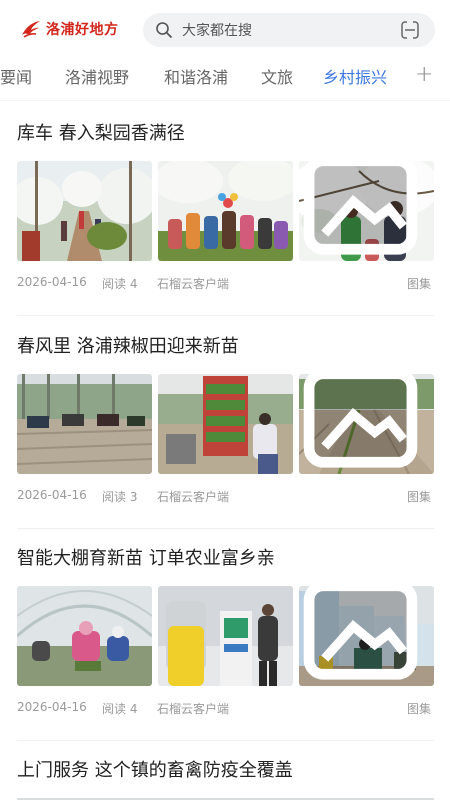 The width and height of the screenshot is (450, 800). I want to click on brand-logo: 洛浦好地方, so click(75, 29).